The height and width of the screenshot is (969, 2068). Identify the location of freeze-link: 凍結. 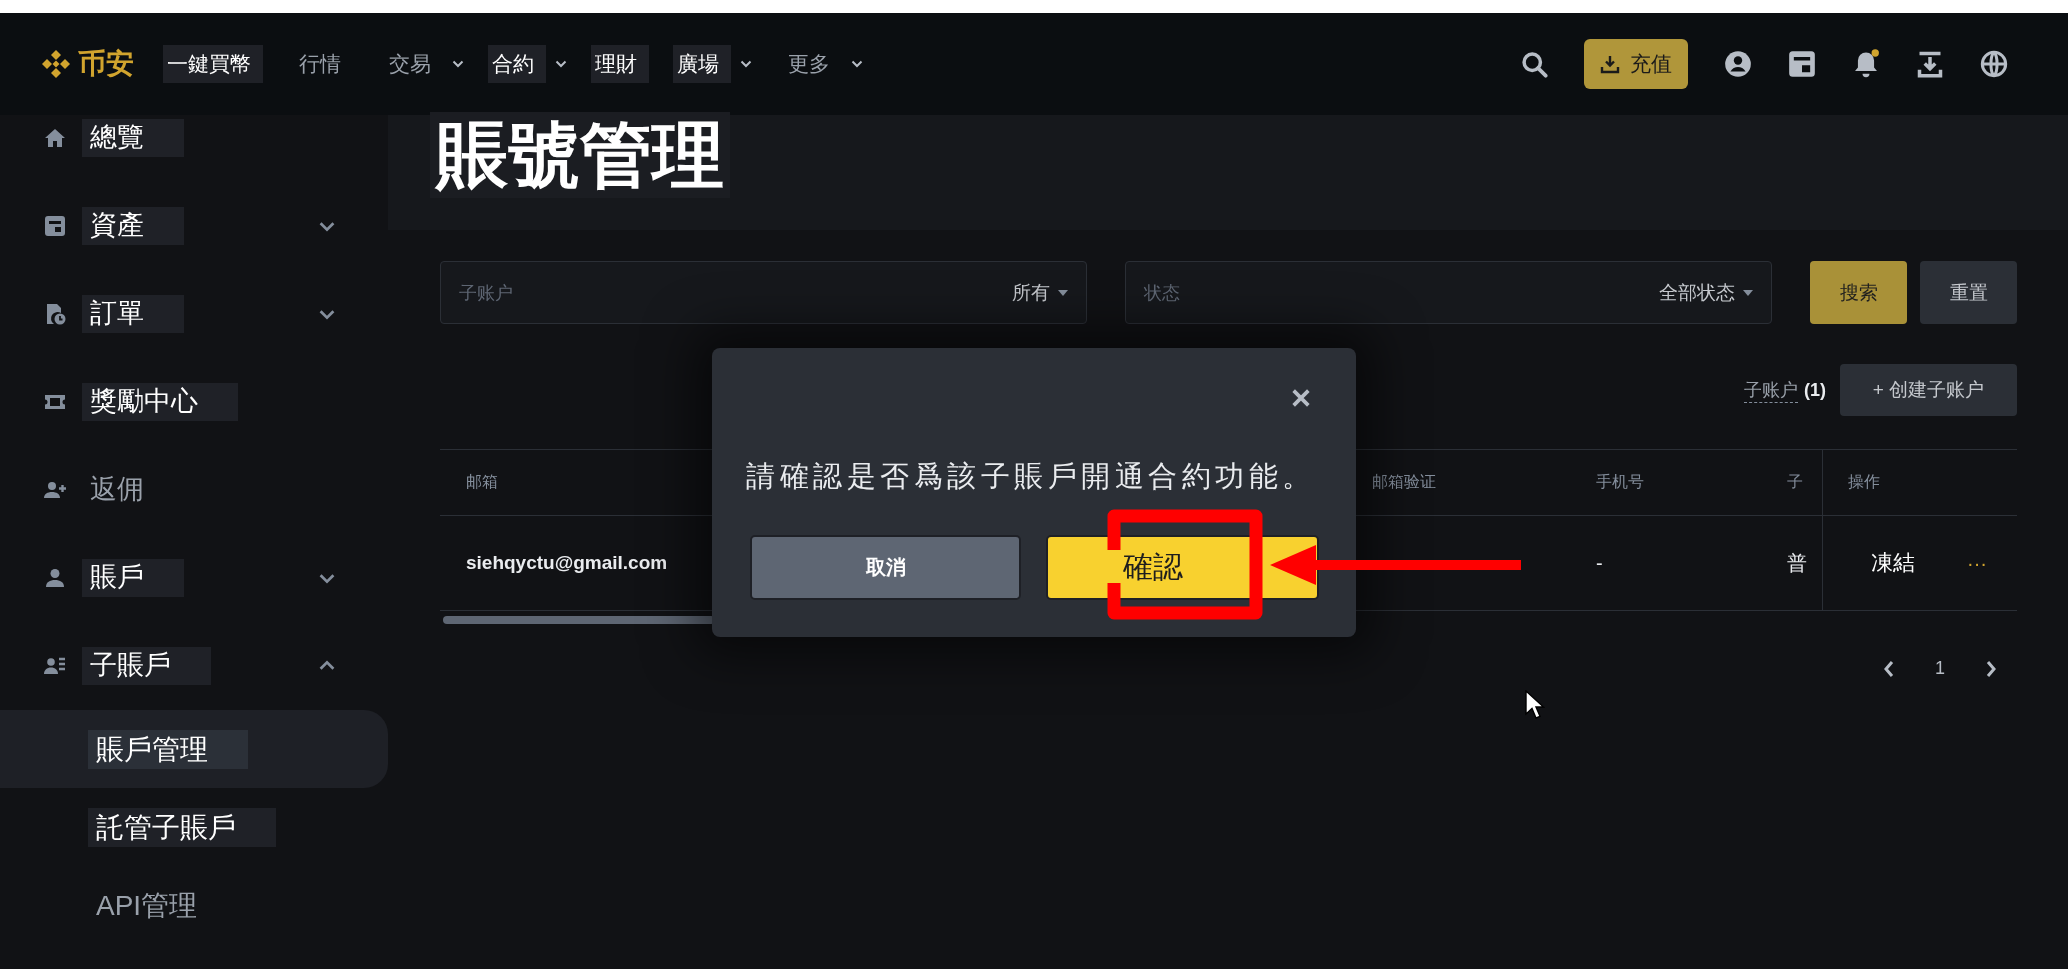
(1893, 563).